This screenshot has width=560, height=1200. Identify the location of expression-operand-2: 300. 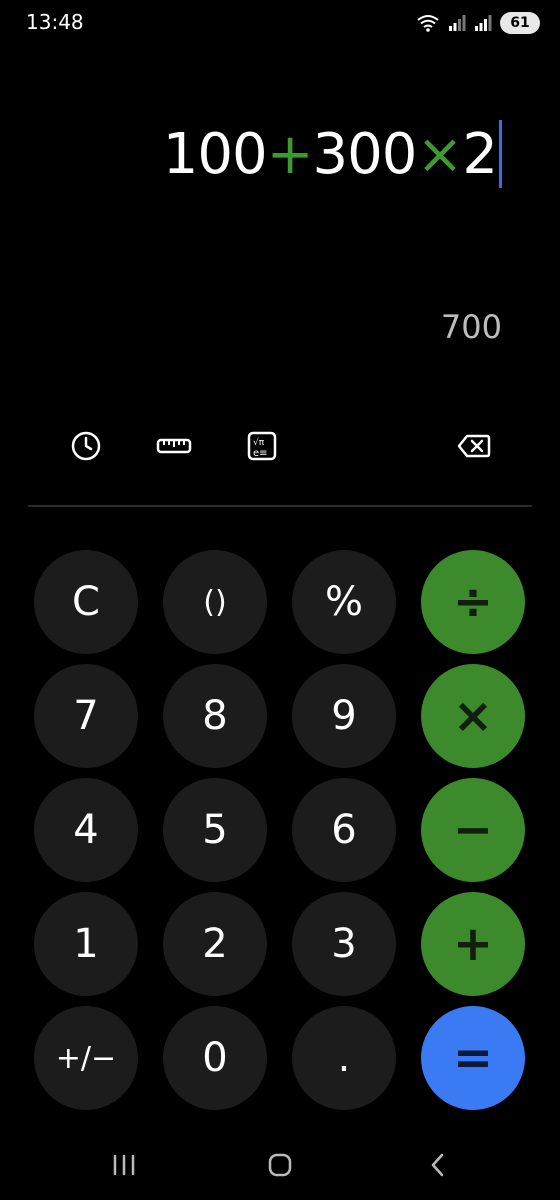
(365, 154).